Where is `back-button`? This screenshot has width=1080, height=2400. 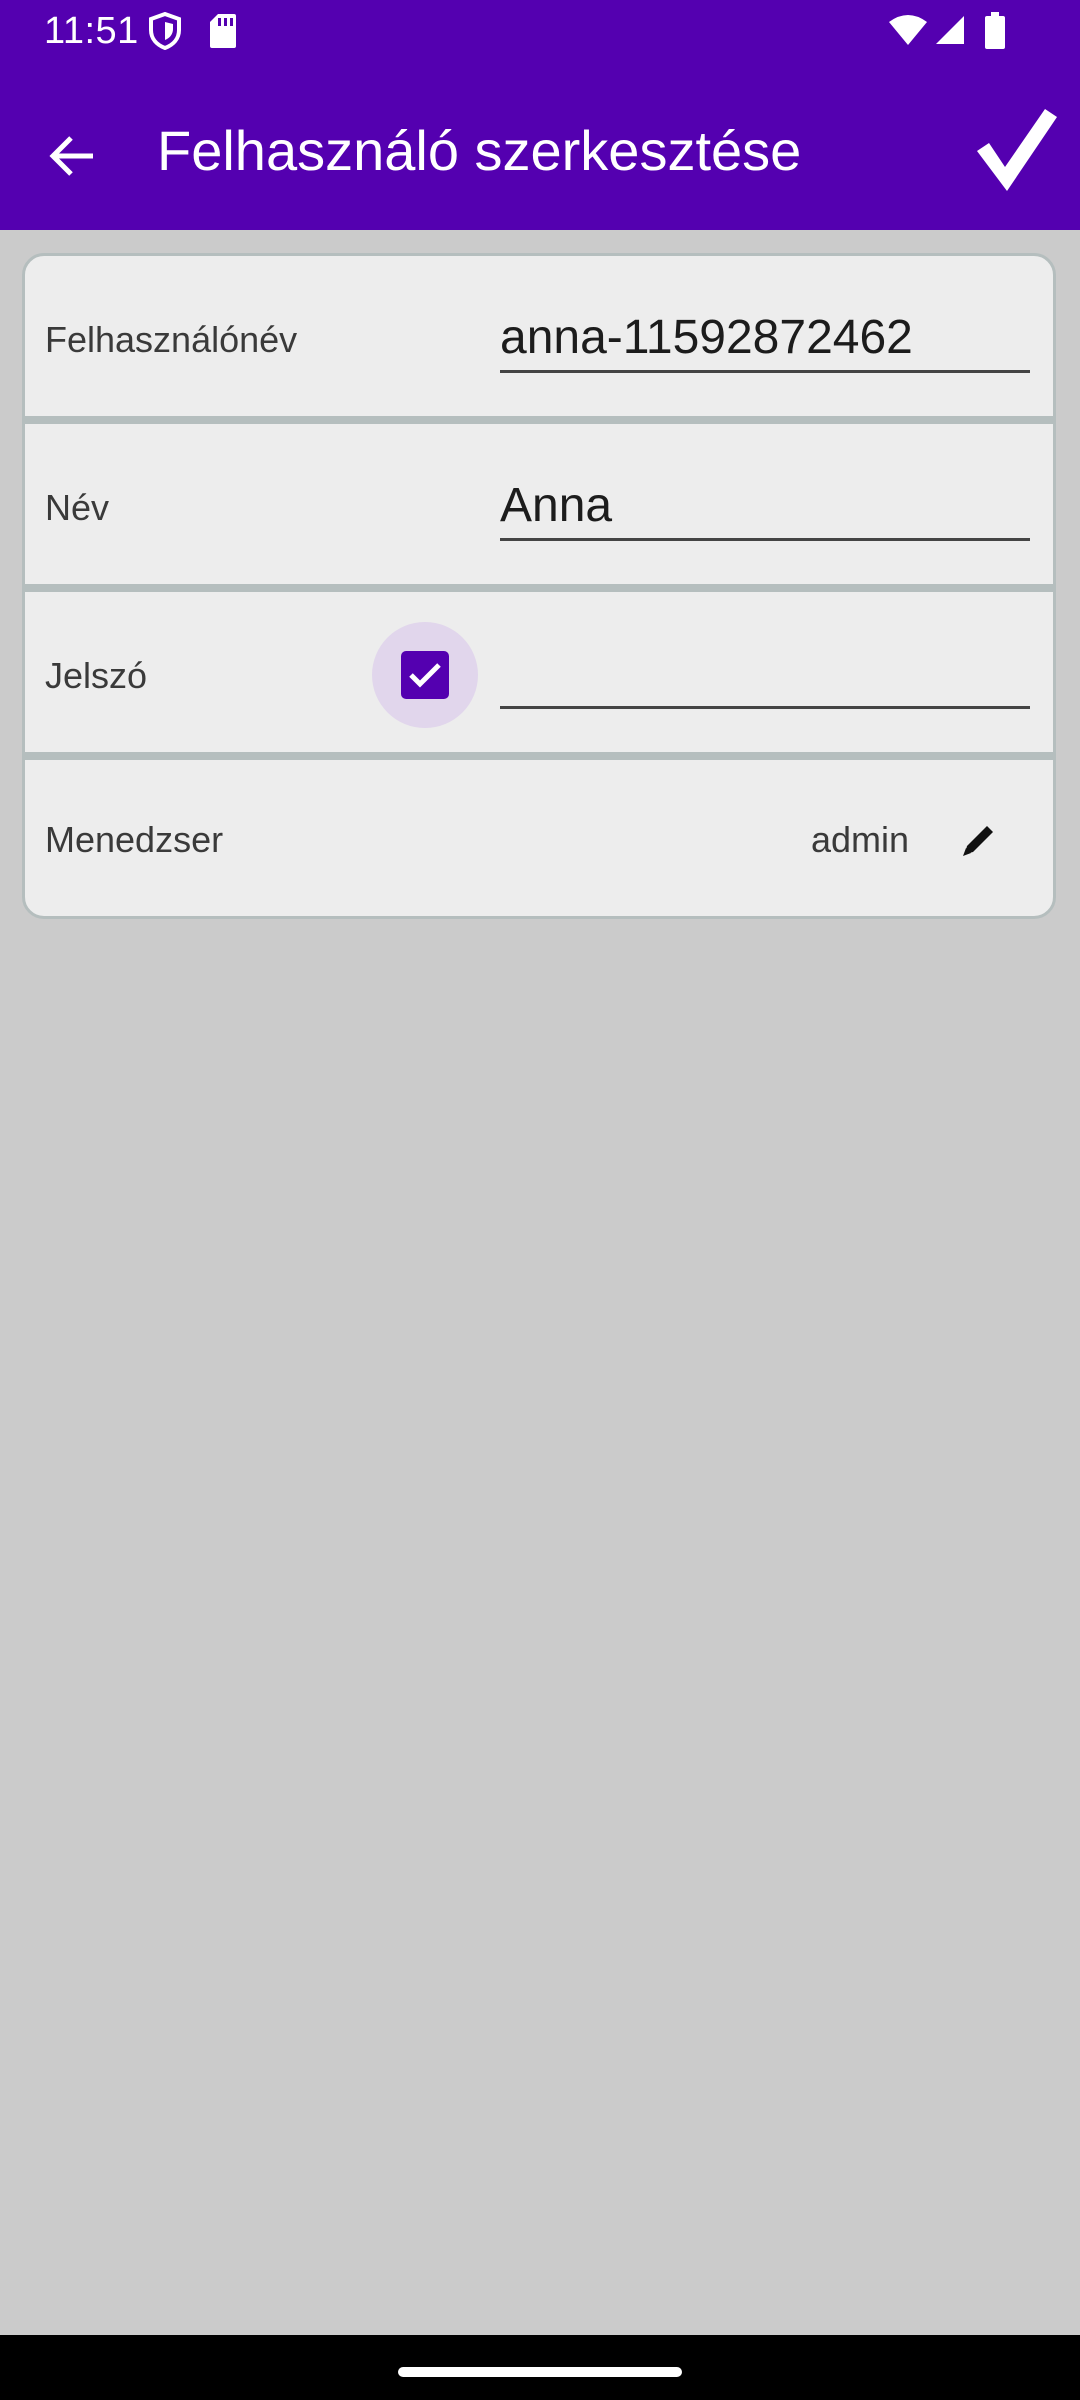 back-button is located at coordinates (72, 156).